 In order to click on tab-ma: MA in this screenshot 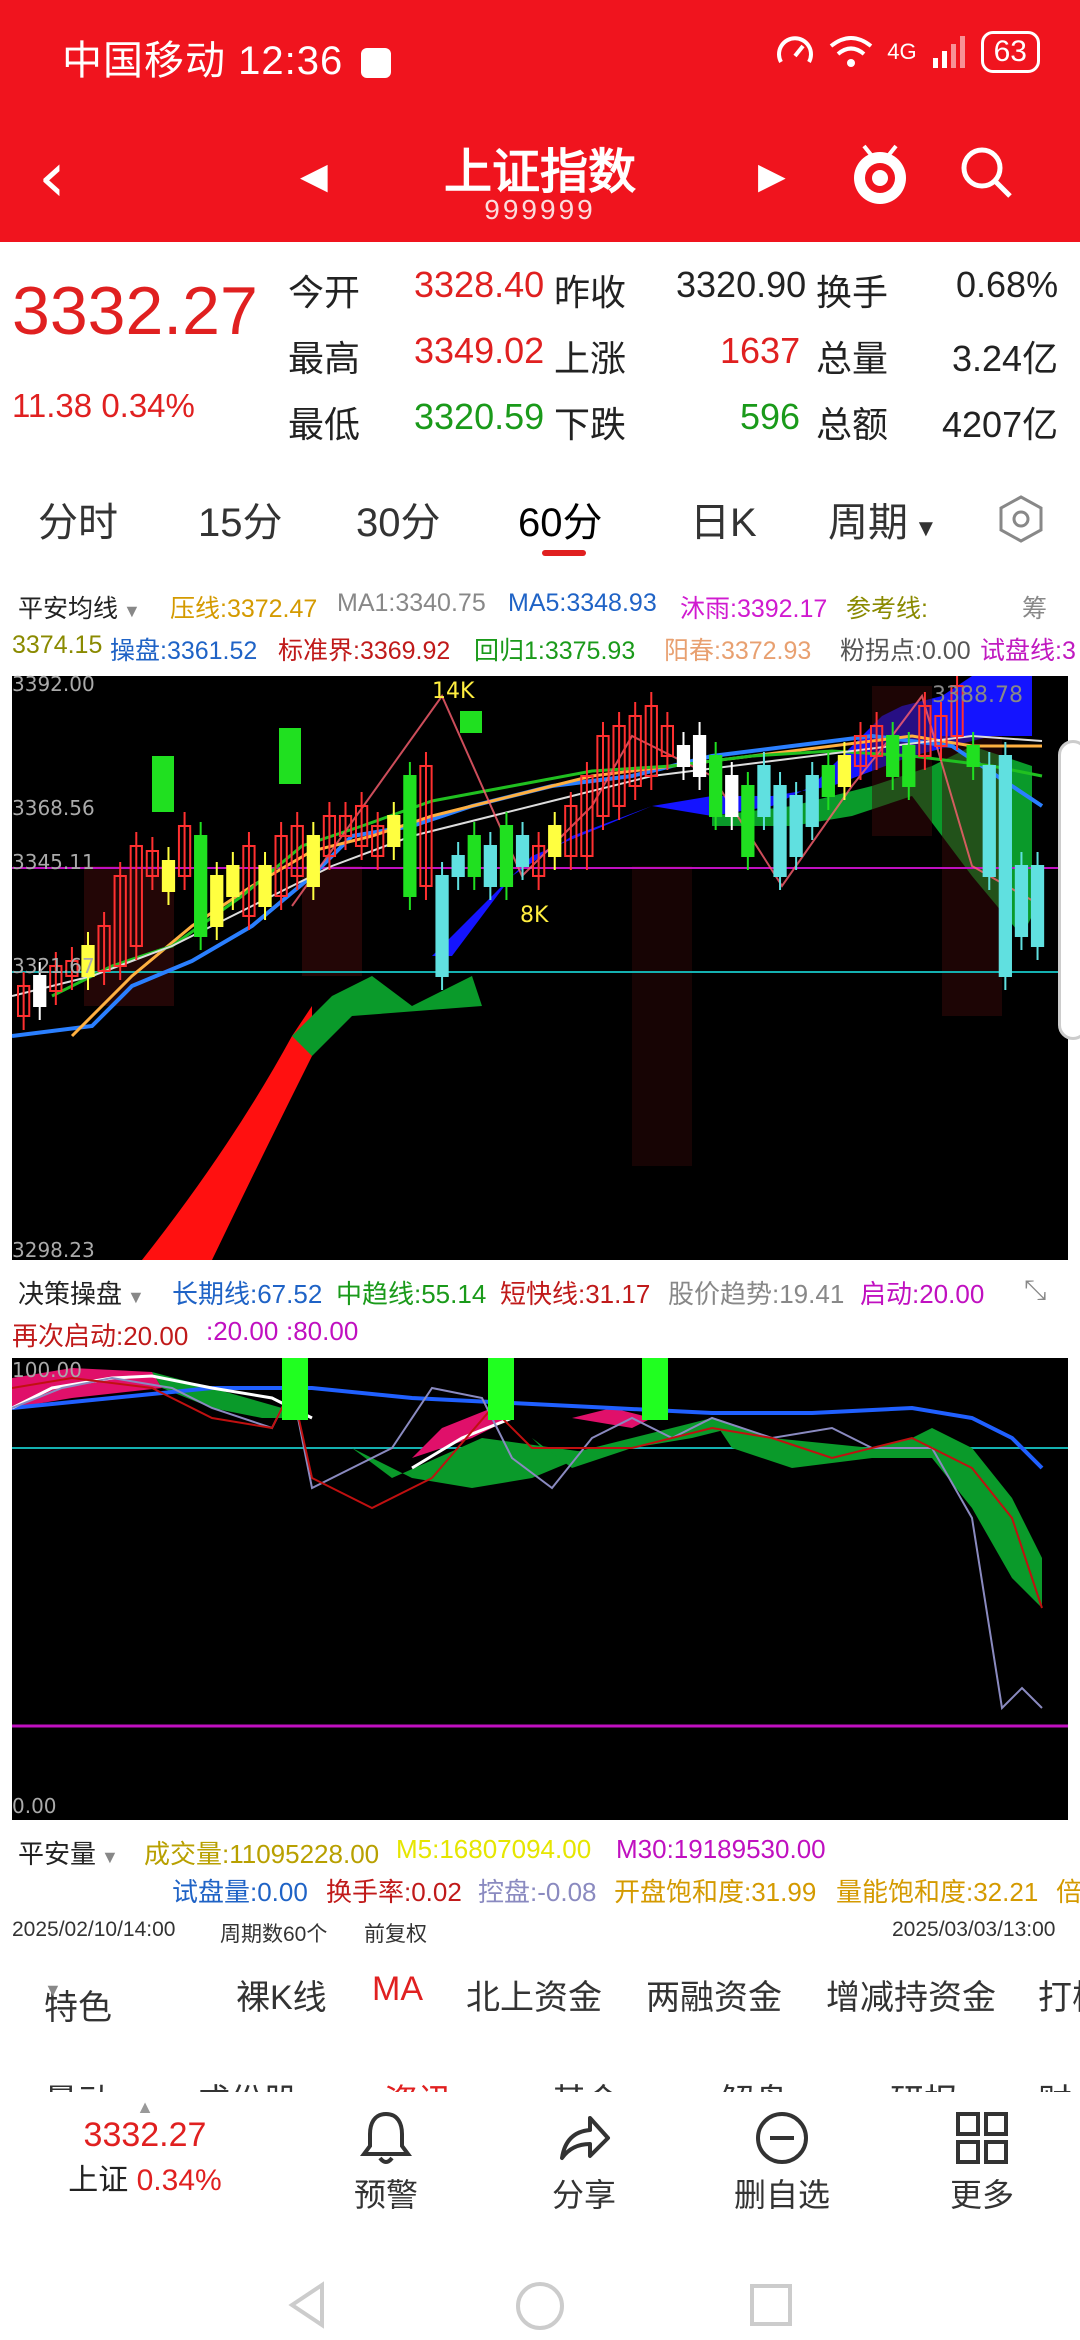, I will do `click(397, 1989)`.